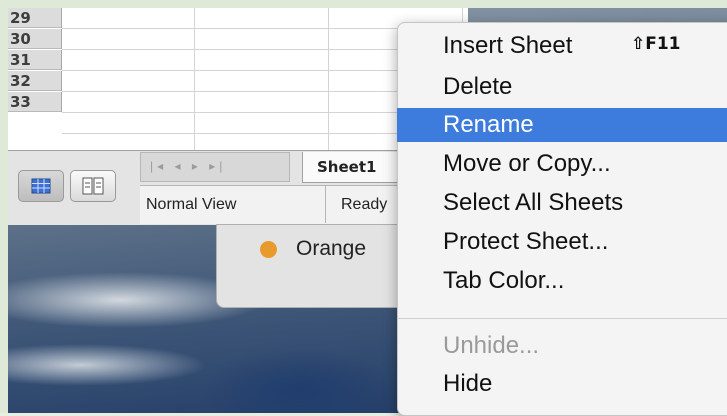 This screenshot has height=416, width=727. What do you see at coordinates (35, 39) in the screenshot?
I see `row-header: 30` at bounding box center [35, 39].